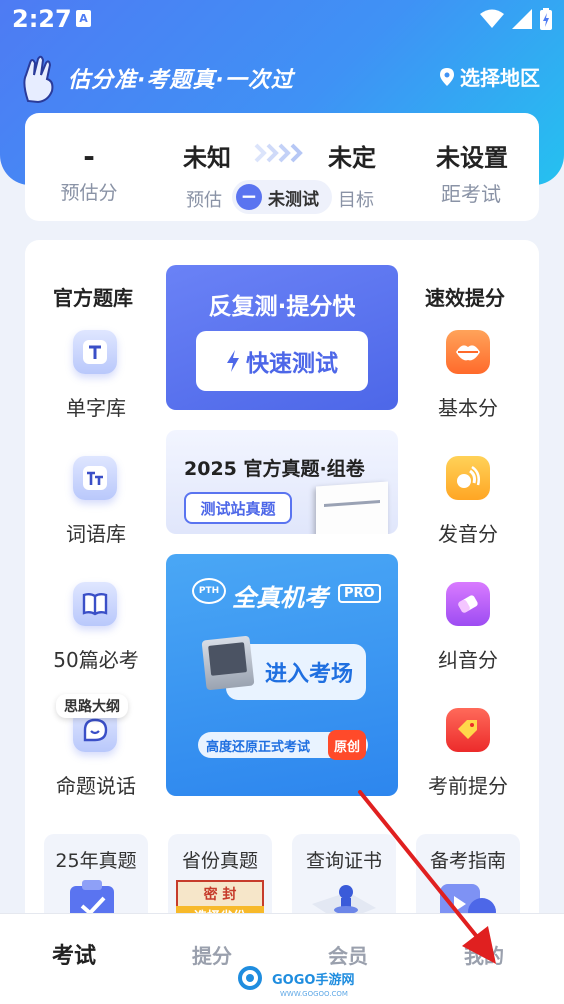 Image resolution: width=564 pixels, height=1004 pixels. I want to click on official-bank-title: 官方题库, so click(93, 298).